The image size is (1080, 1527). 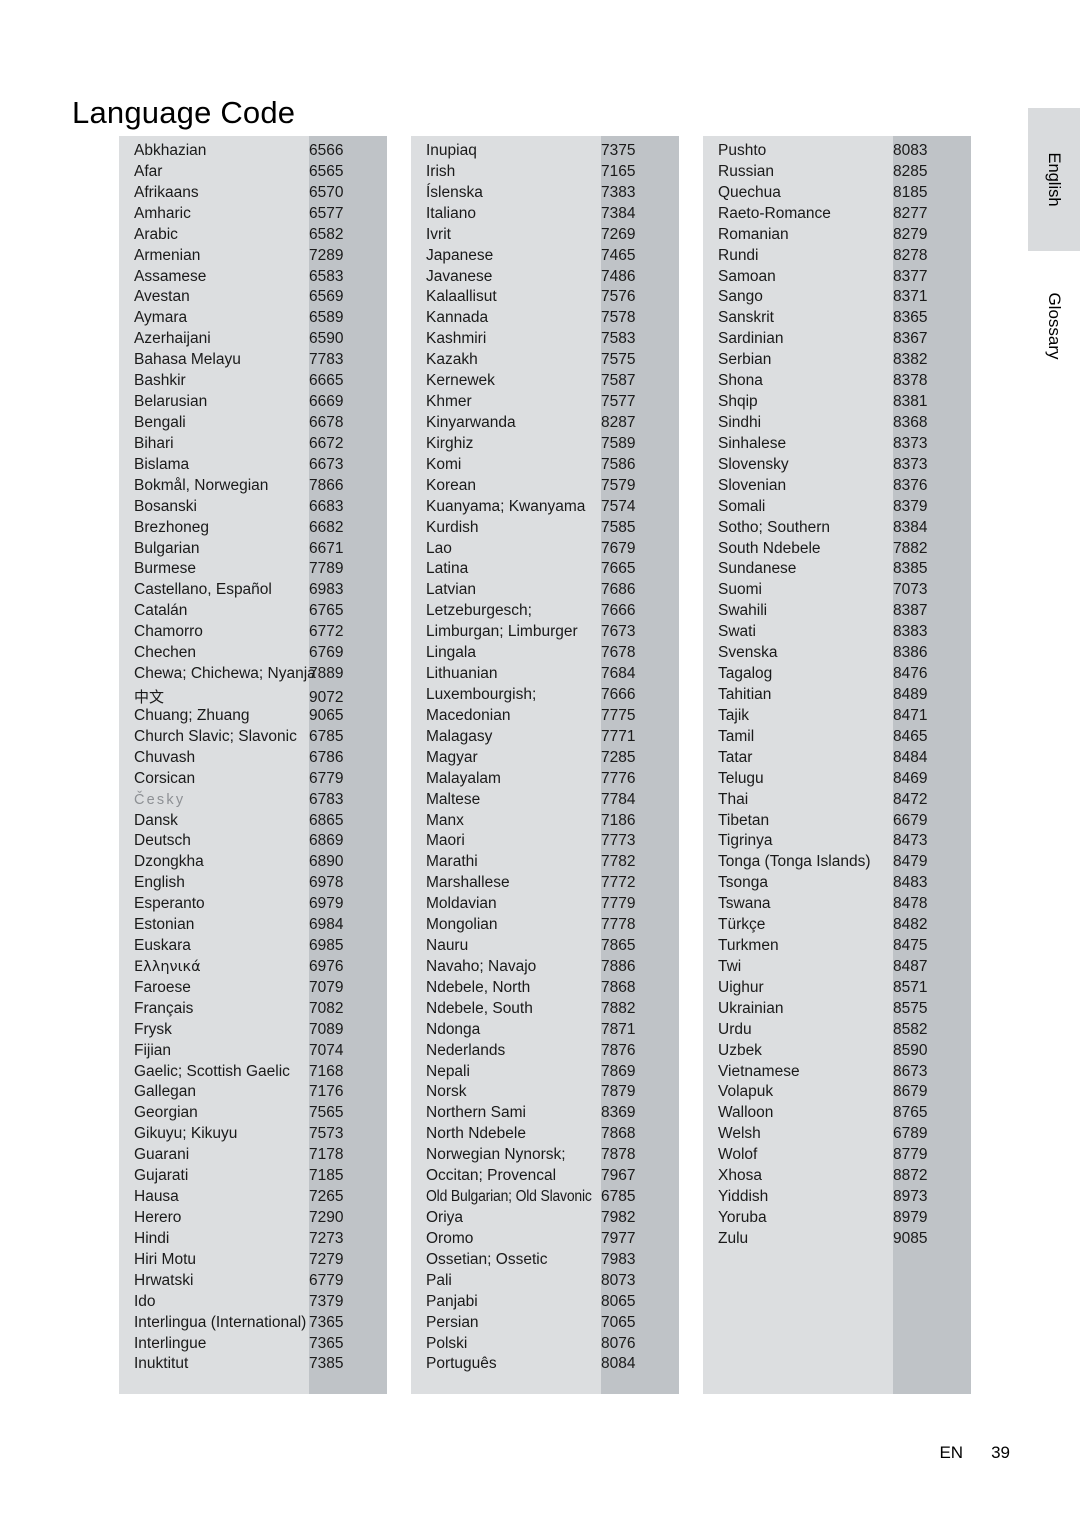 What do you see at coordinates (837, 1010) in the screenshot?
I see `table-row: Ukrainian 8575` at bounding box center [837, 1010].